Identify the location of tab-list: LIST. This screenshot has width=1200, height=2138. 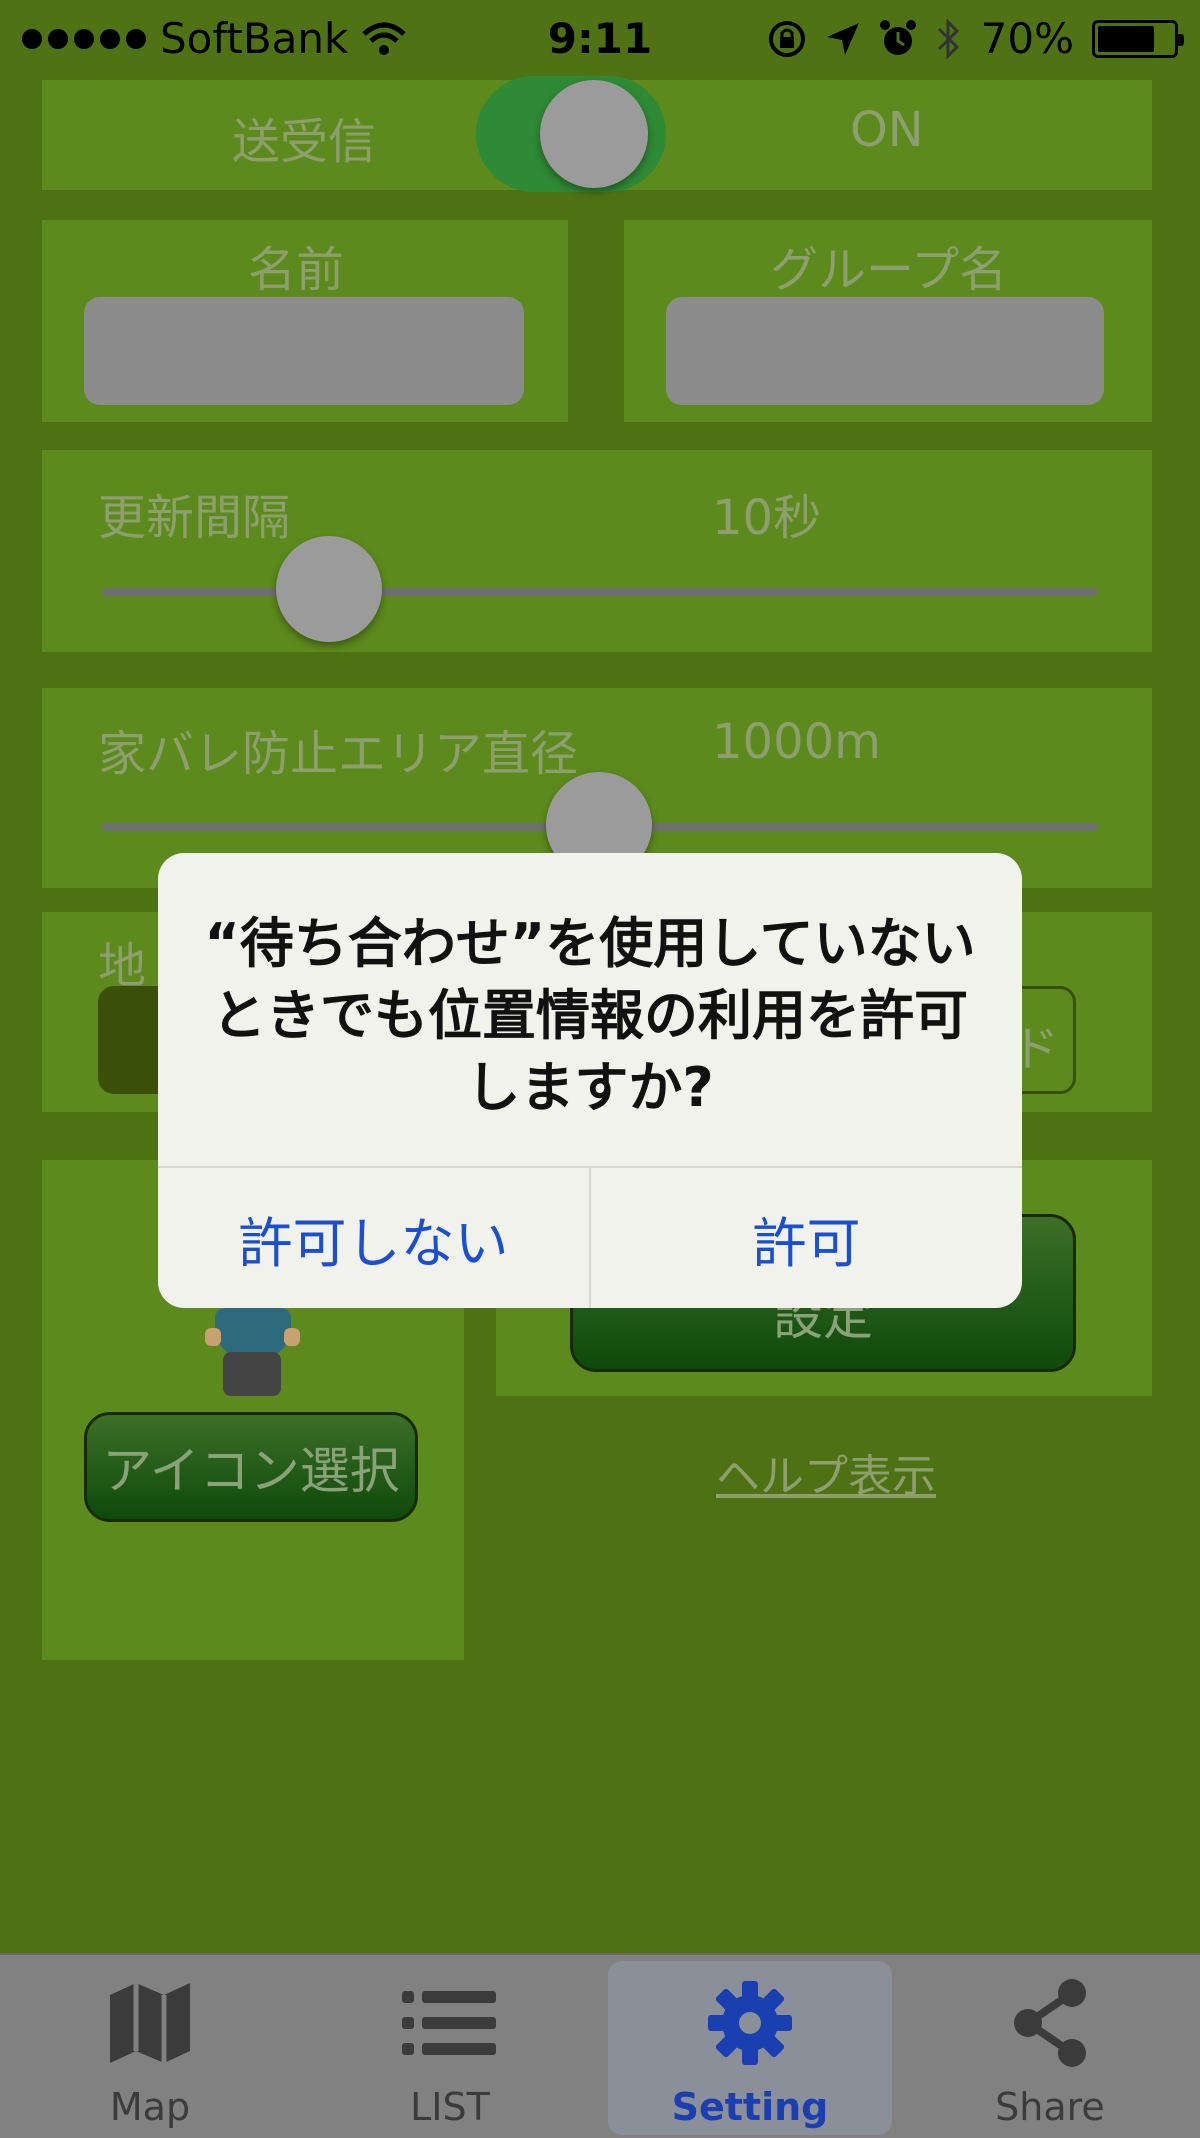
(450, 2046).